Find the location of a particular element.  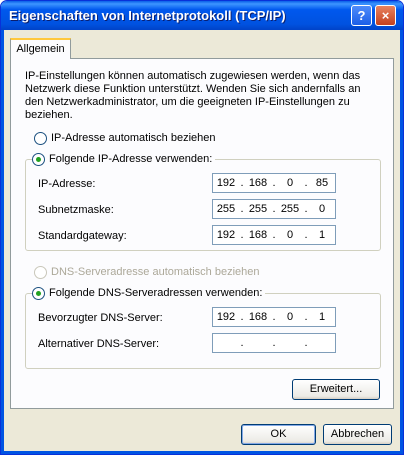

dns-auto-option: DNS-Serveradresse automatisch beziehen is located at coordinates (147, 272).